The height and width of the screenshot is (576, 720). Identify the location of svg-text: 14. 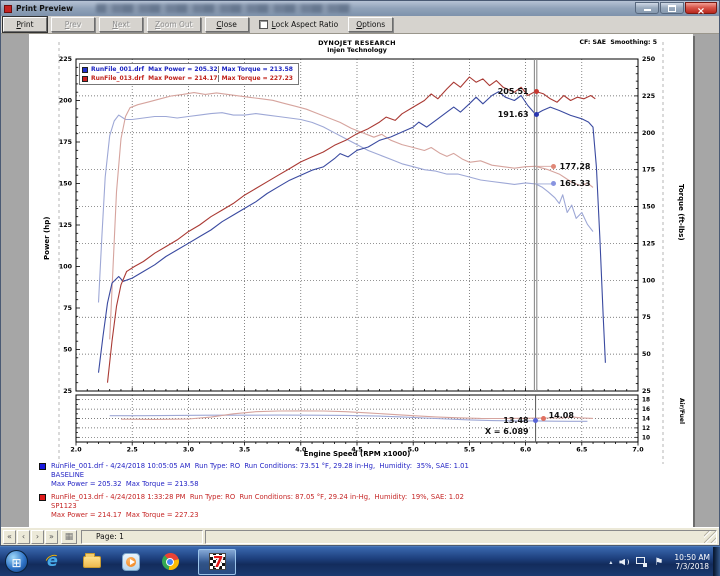
(646, 420).